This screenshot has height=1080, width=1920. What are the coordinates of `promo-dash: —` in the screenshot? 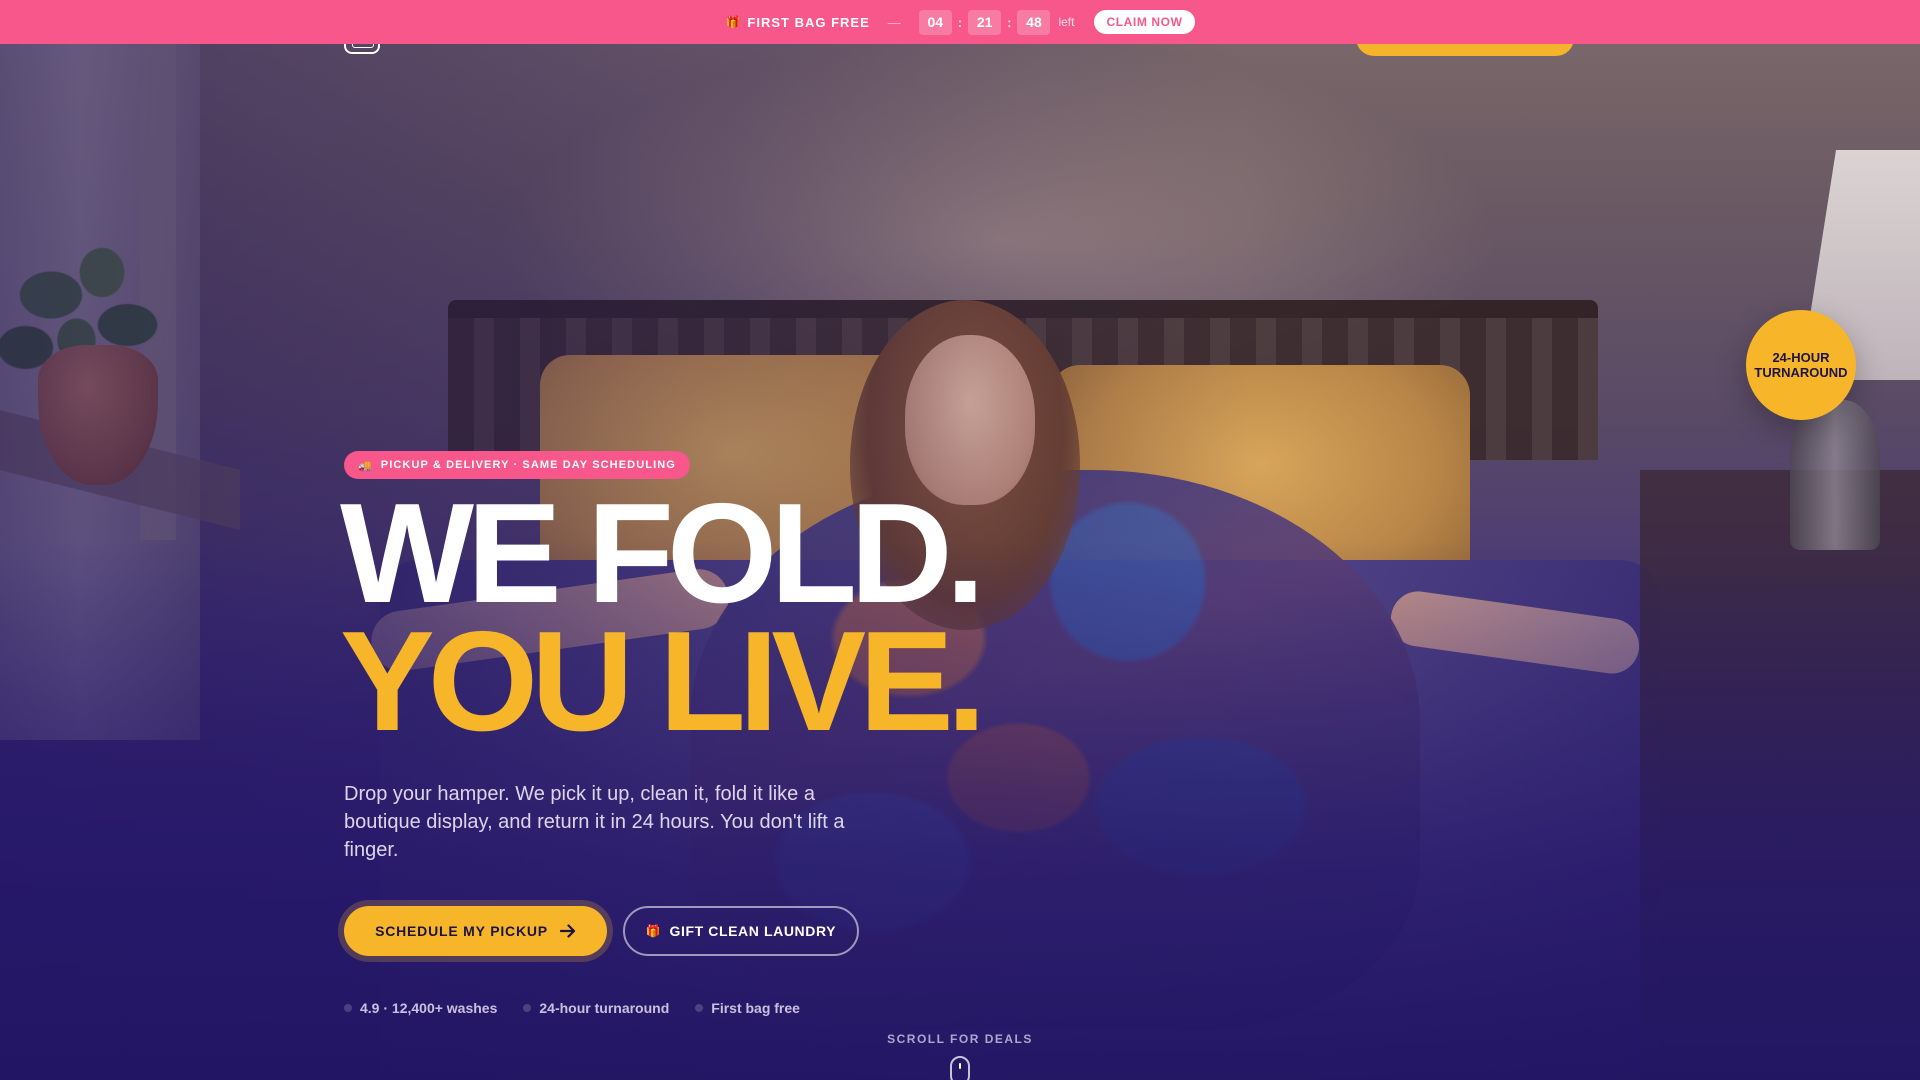 It's located at (894, 22).